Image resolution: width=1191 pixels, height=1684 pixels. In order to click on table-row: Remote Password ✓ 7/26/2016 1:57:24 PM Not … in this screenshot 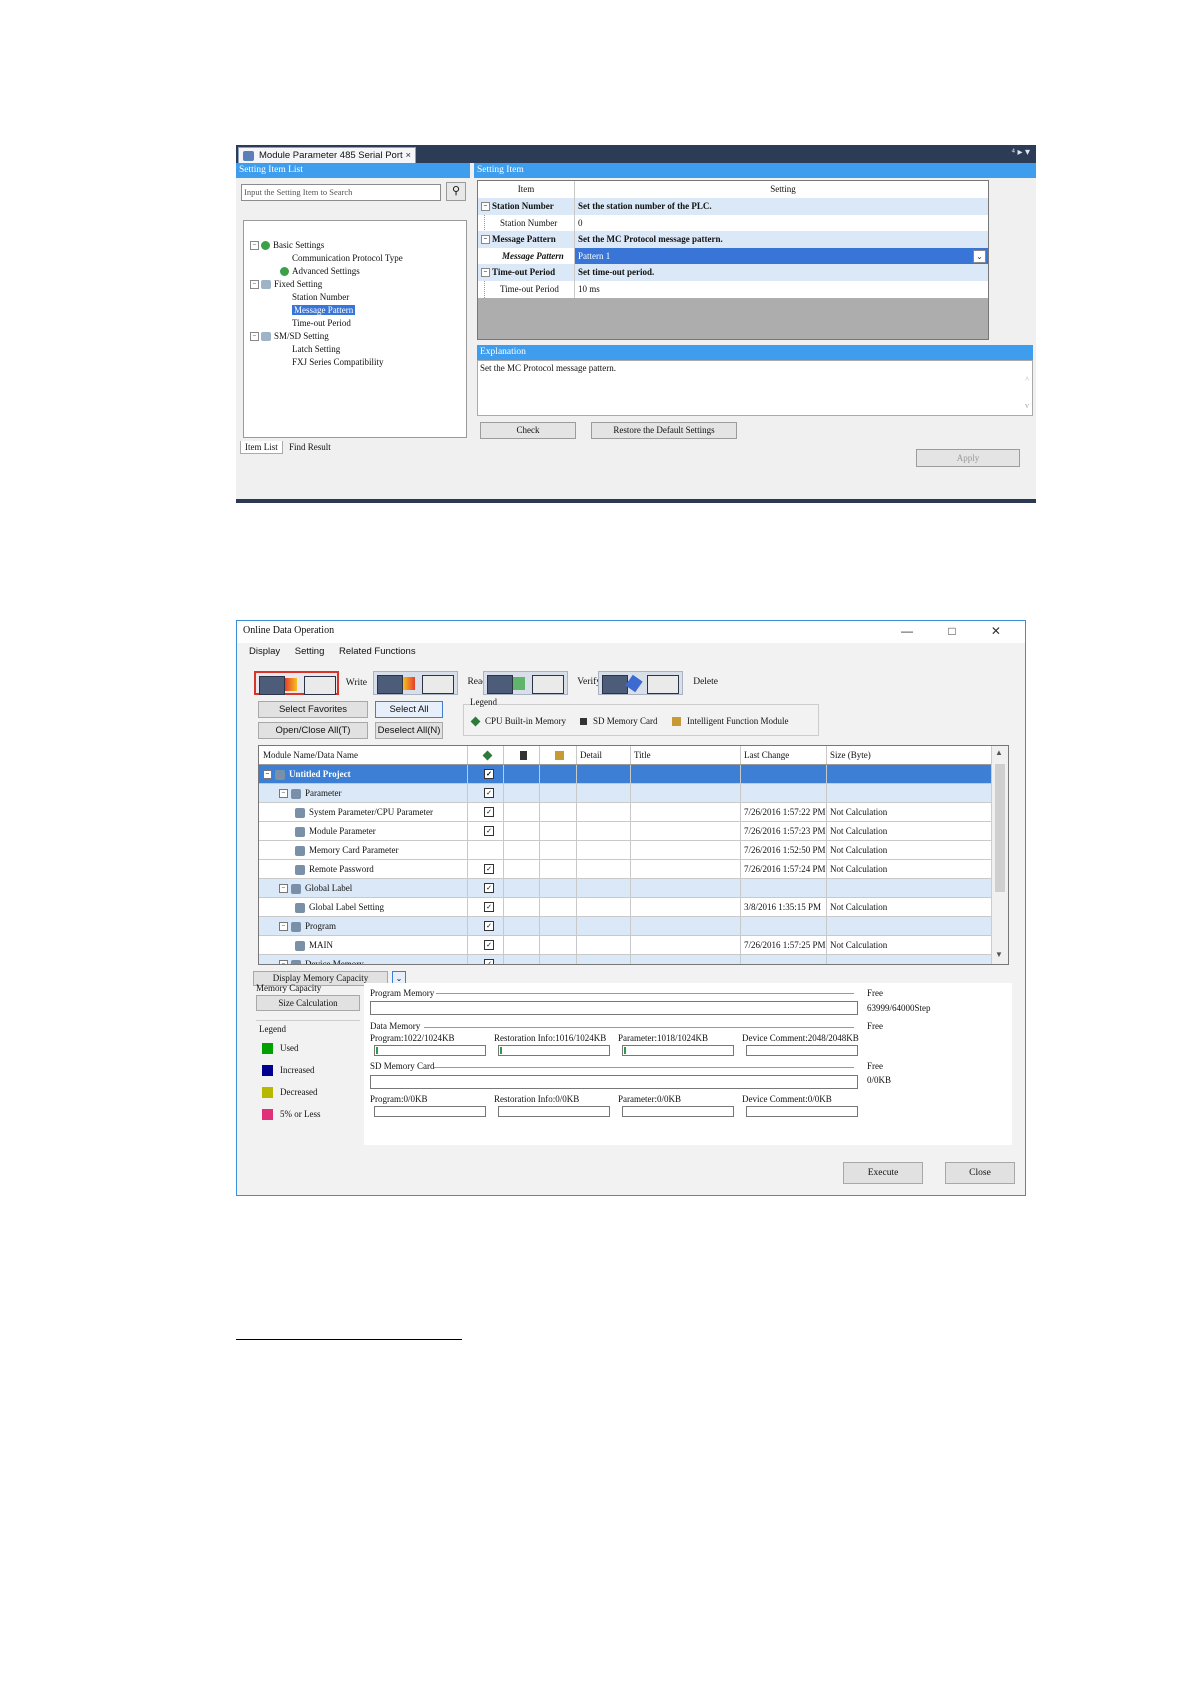, I will do `click(625, 869)`.